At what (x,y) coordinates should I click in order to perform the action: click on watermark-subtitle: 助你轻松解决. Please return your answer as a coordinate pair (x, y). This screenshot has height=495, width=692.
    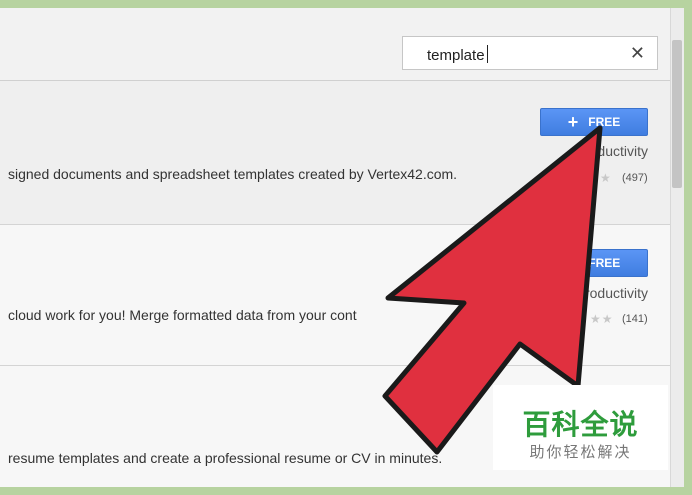
    Looking at the image, I should click on (580, 452).